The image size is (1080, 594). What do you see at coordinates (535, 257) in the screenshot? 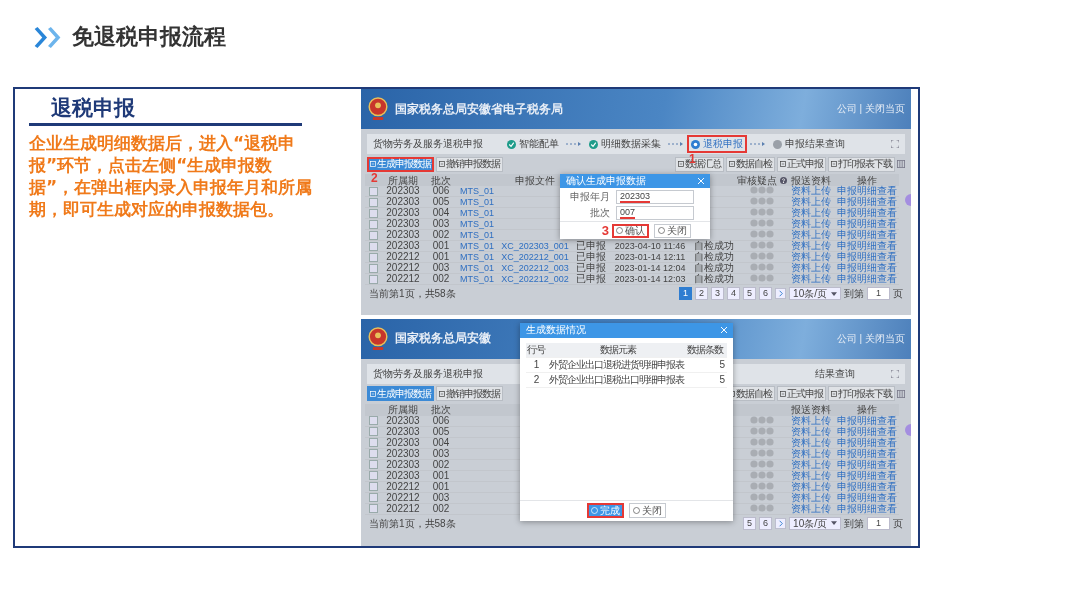
I see `table-link: XC_202212_001` at bounding box center [535, 257].